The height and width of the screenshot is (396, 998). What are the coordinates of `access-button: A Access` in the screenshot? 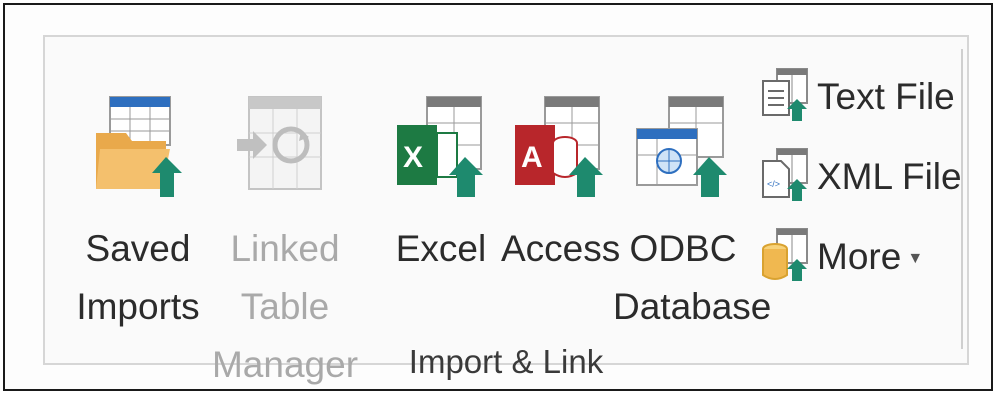 It's located at (561, 208).